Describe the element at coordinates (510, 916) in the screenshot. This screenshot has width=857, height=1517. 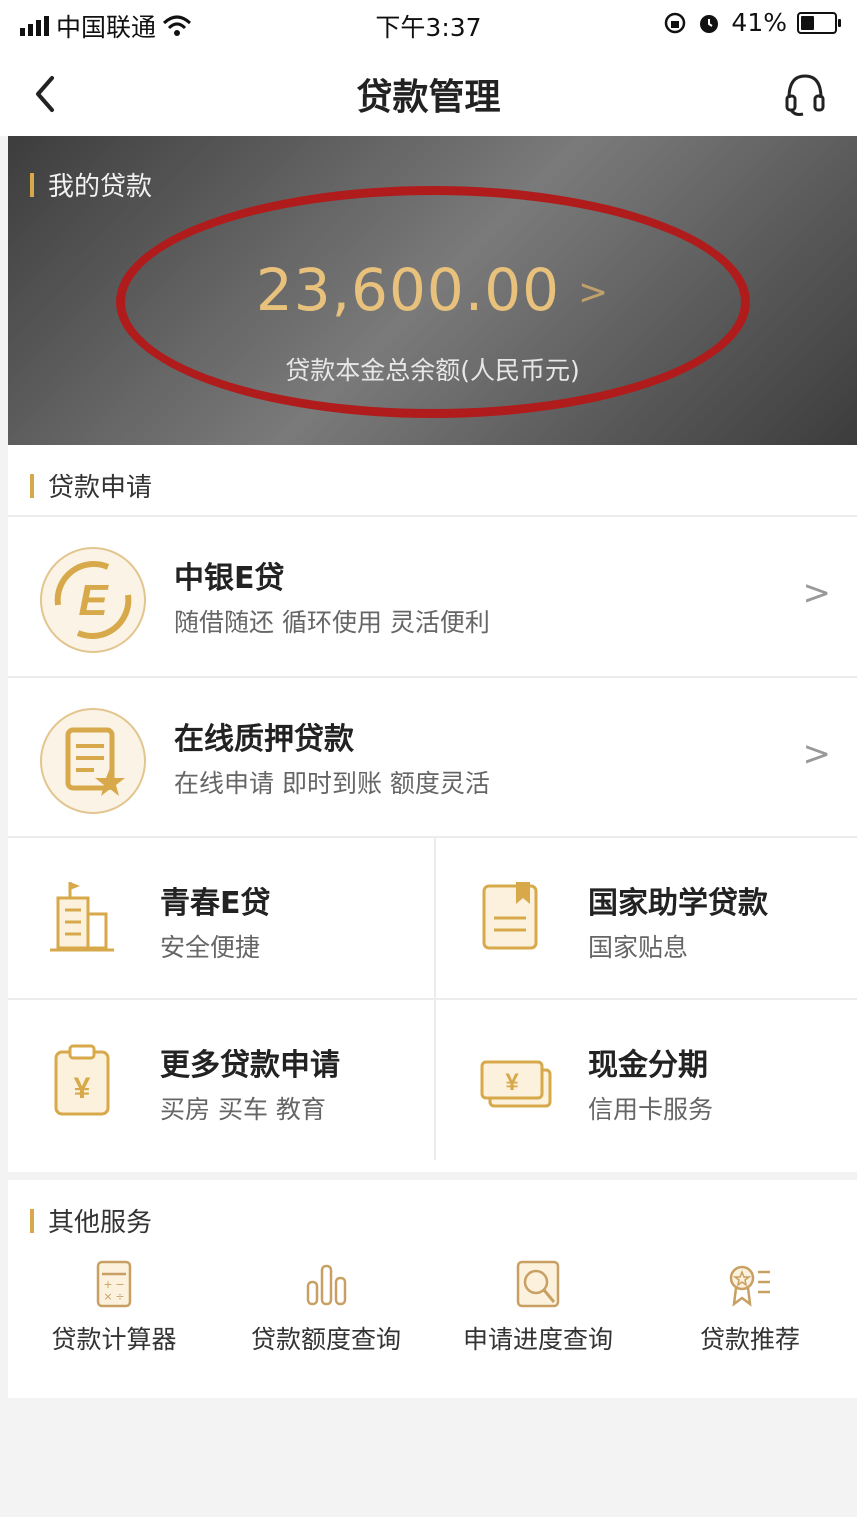
I see `bookmark-document-icon` at that location.